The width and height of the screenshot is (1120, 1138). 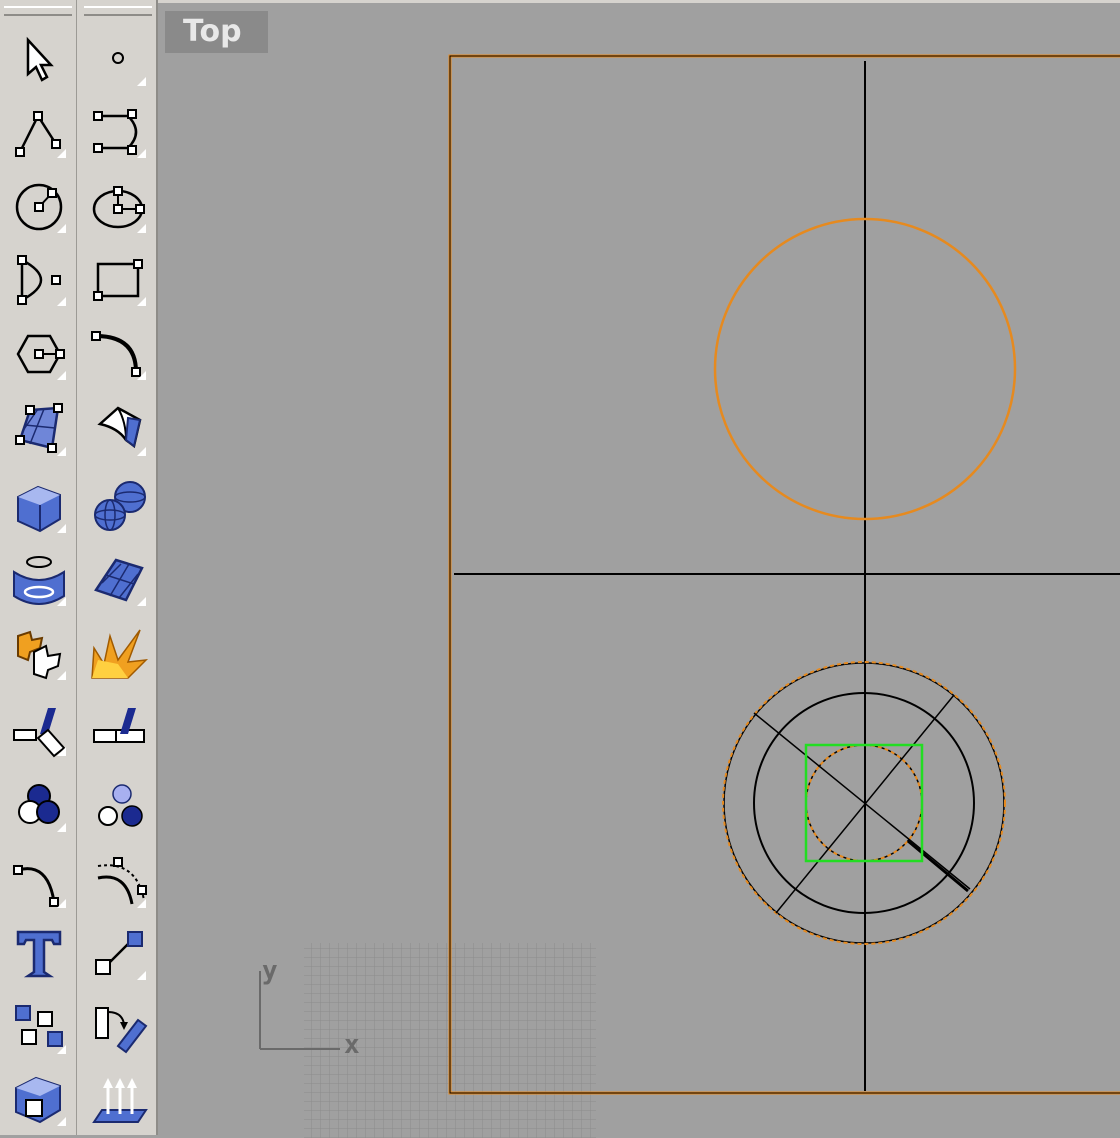 What do you see at coordinates (270, 971) in the screenshot?
I see `y-axis-label: y` at bounding box center [270, 971].